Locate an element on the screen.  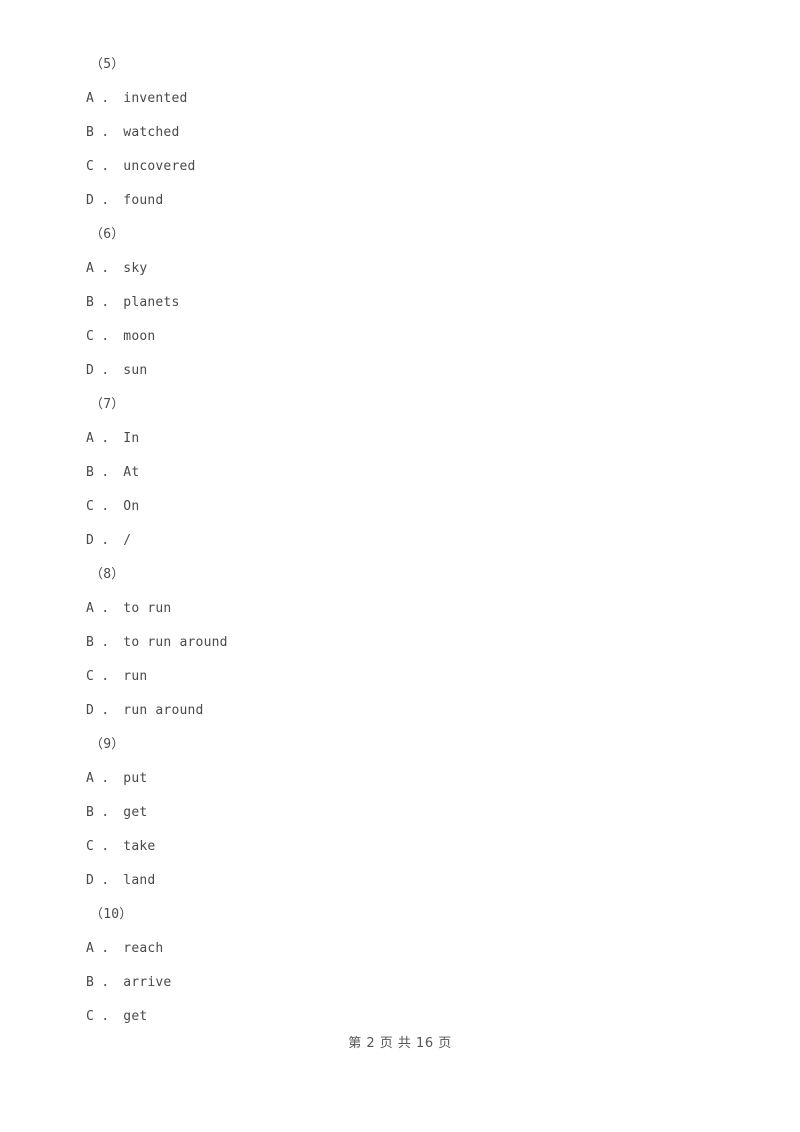
answer-option: B ． to run around is located at coordinates (406, 643).